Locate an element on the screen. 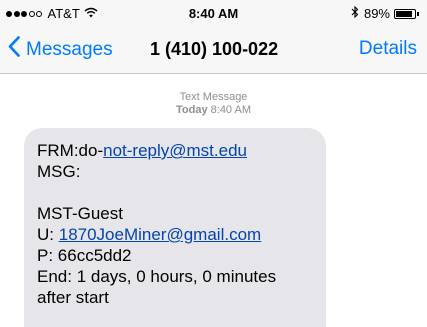 This screenshot has width=427, height=327. message-date: Today 8:40 AM is located at coordinates (213, 110).